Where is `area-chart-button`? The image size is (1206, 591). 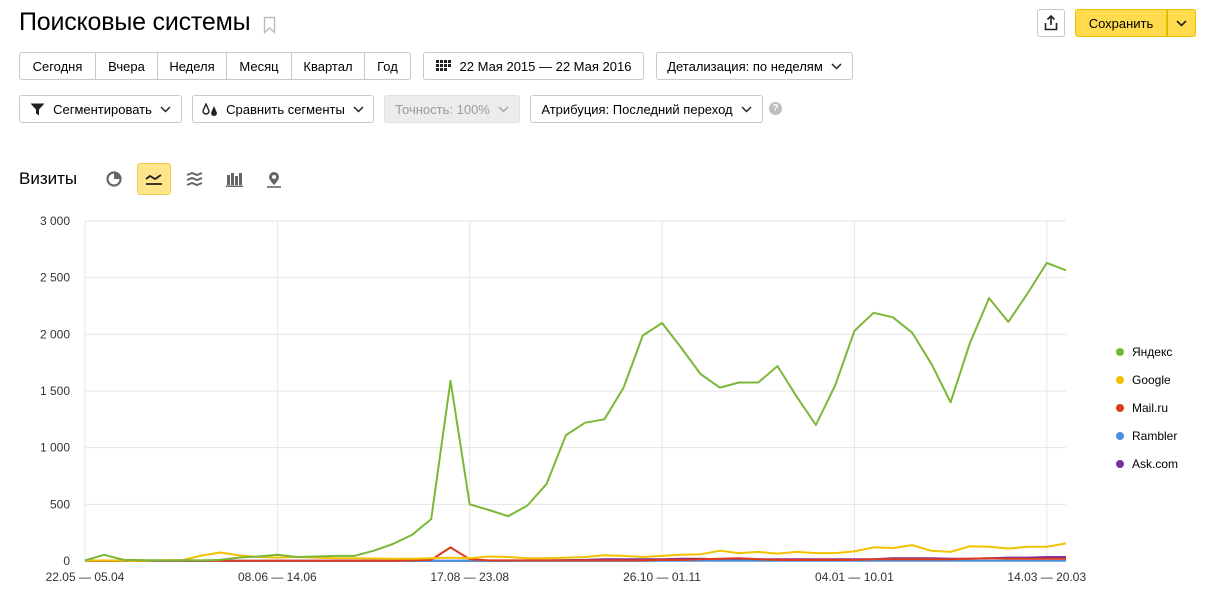
area-chart-button is located at coordinates (194, 179).